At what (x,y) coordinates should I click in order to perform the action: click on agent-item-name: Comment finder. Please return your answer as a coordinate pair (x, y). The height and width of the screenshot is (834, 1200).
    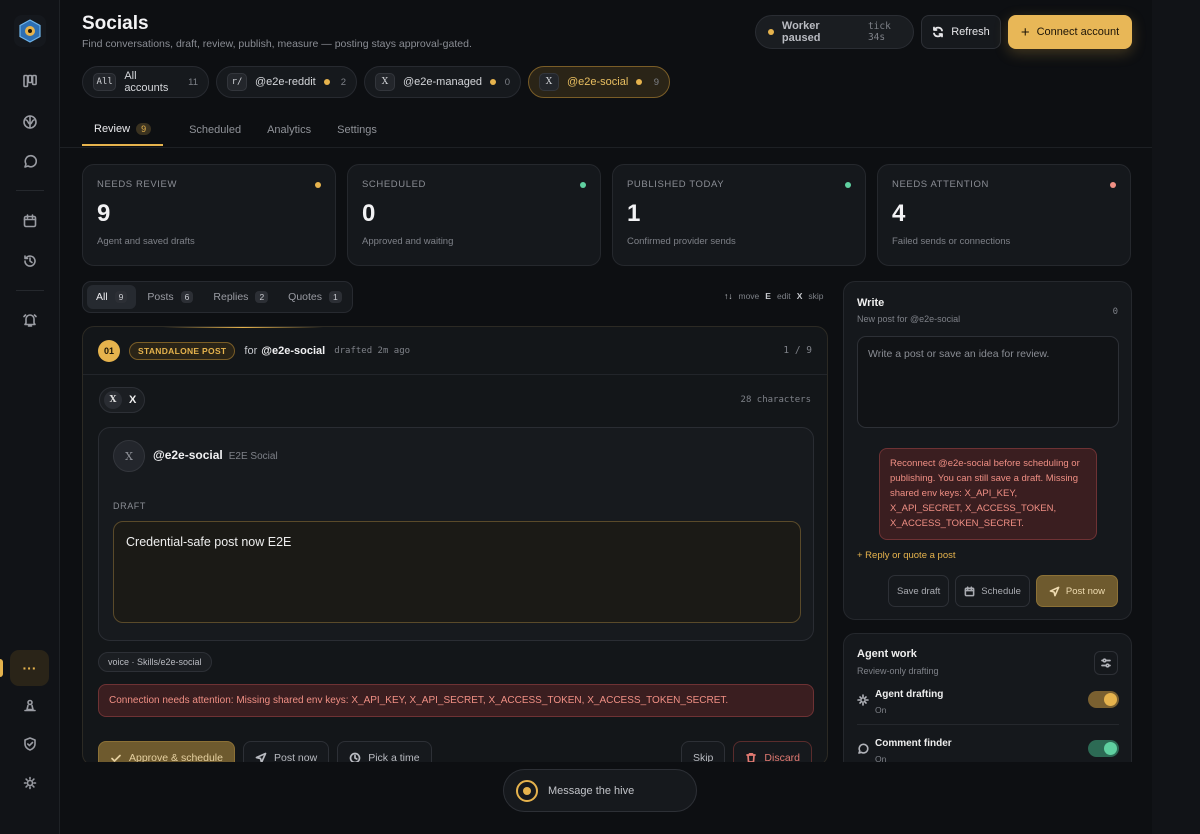
    Looking at the image, I should click on (913, 743).